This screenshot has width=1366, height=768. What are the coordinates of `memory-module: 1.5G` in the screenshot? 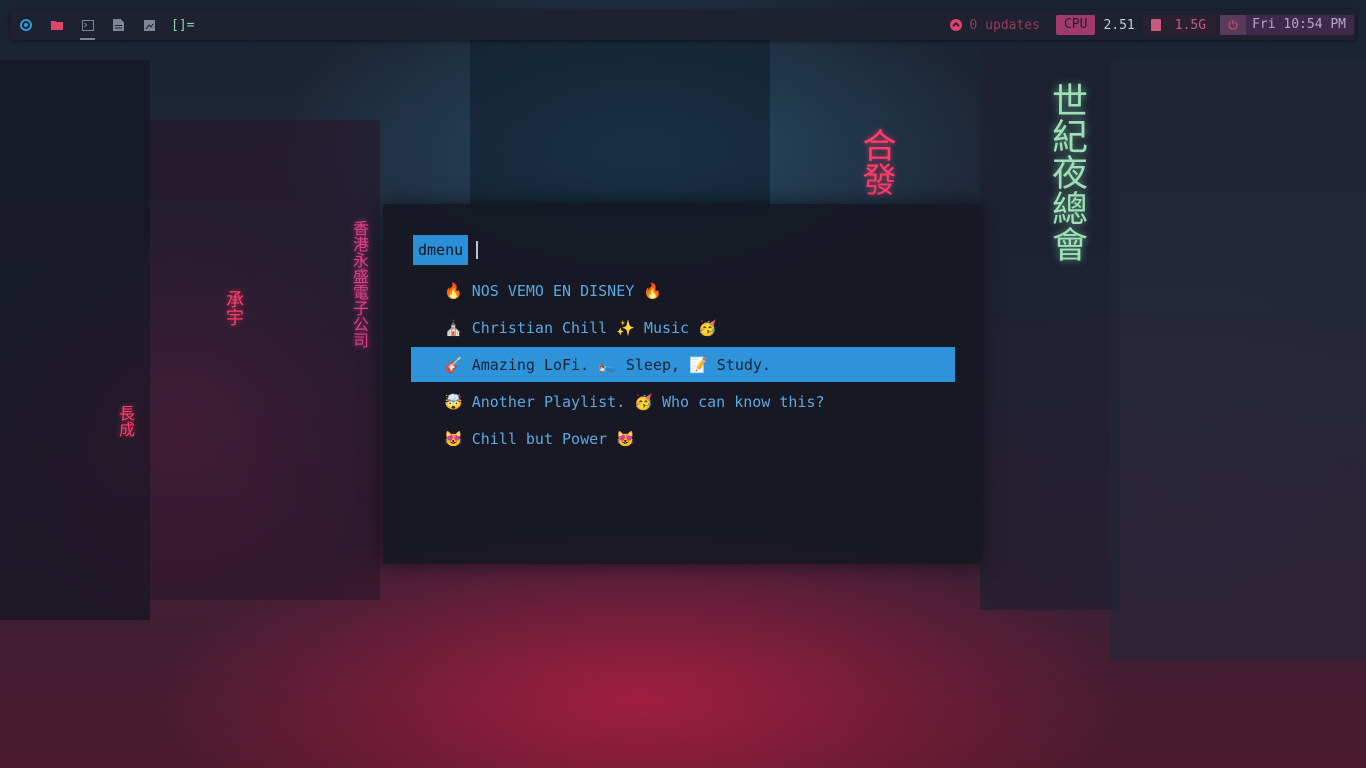 It's located at (1179, 25).